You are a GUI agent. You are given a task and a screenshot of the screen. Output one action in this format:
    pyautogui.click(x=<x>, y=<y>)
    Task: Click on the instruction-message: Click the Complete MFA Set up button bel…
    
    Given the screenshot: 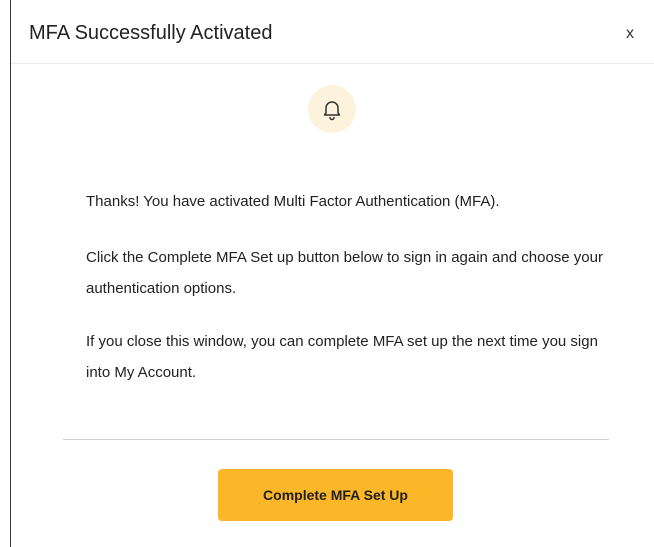 What is the action you would take?
    pyautogui.click(x=344, y=273)
    